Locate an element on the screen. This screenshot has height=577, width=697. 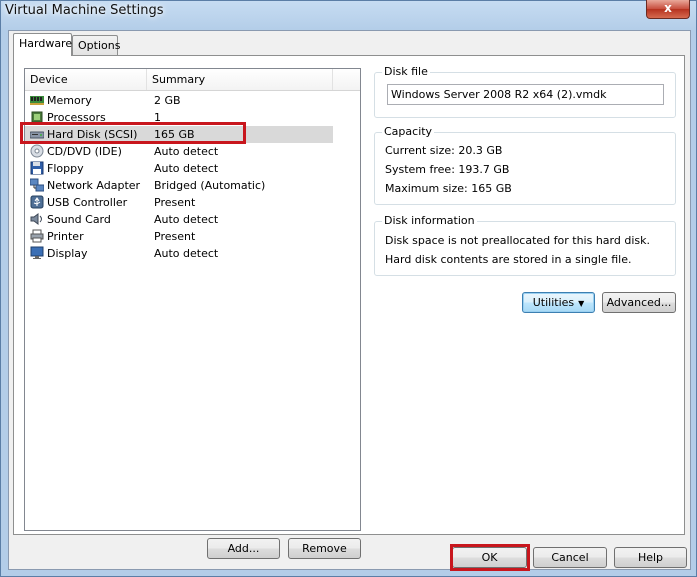
dropdown-arrow-icon: ▼ is located at coordinates (581, 303).